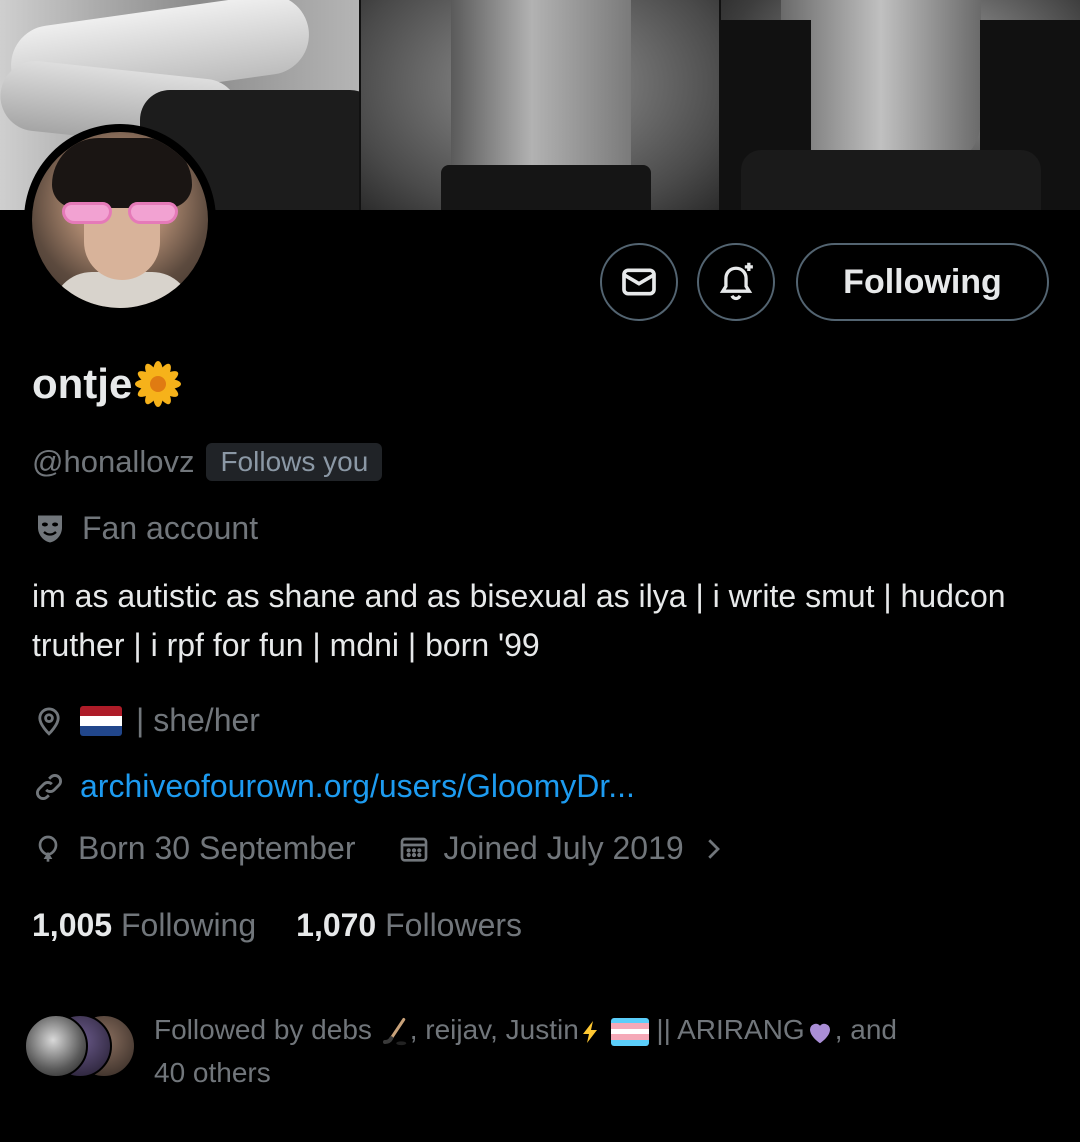  Describe the element at coordinates (394, 1031) in the screenshot. I see `hockey-stick-icon` at that location.